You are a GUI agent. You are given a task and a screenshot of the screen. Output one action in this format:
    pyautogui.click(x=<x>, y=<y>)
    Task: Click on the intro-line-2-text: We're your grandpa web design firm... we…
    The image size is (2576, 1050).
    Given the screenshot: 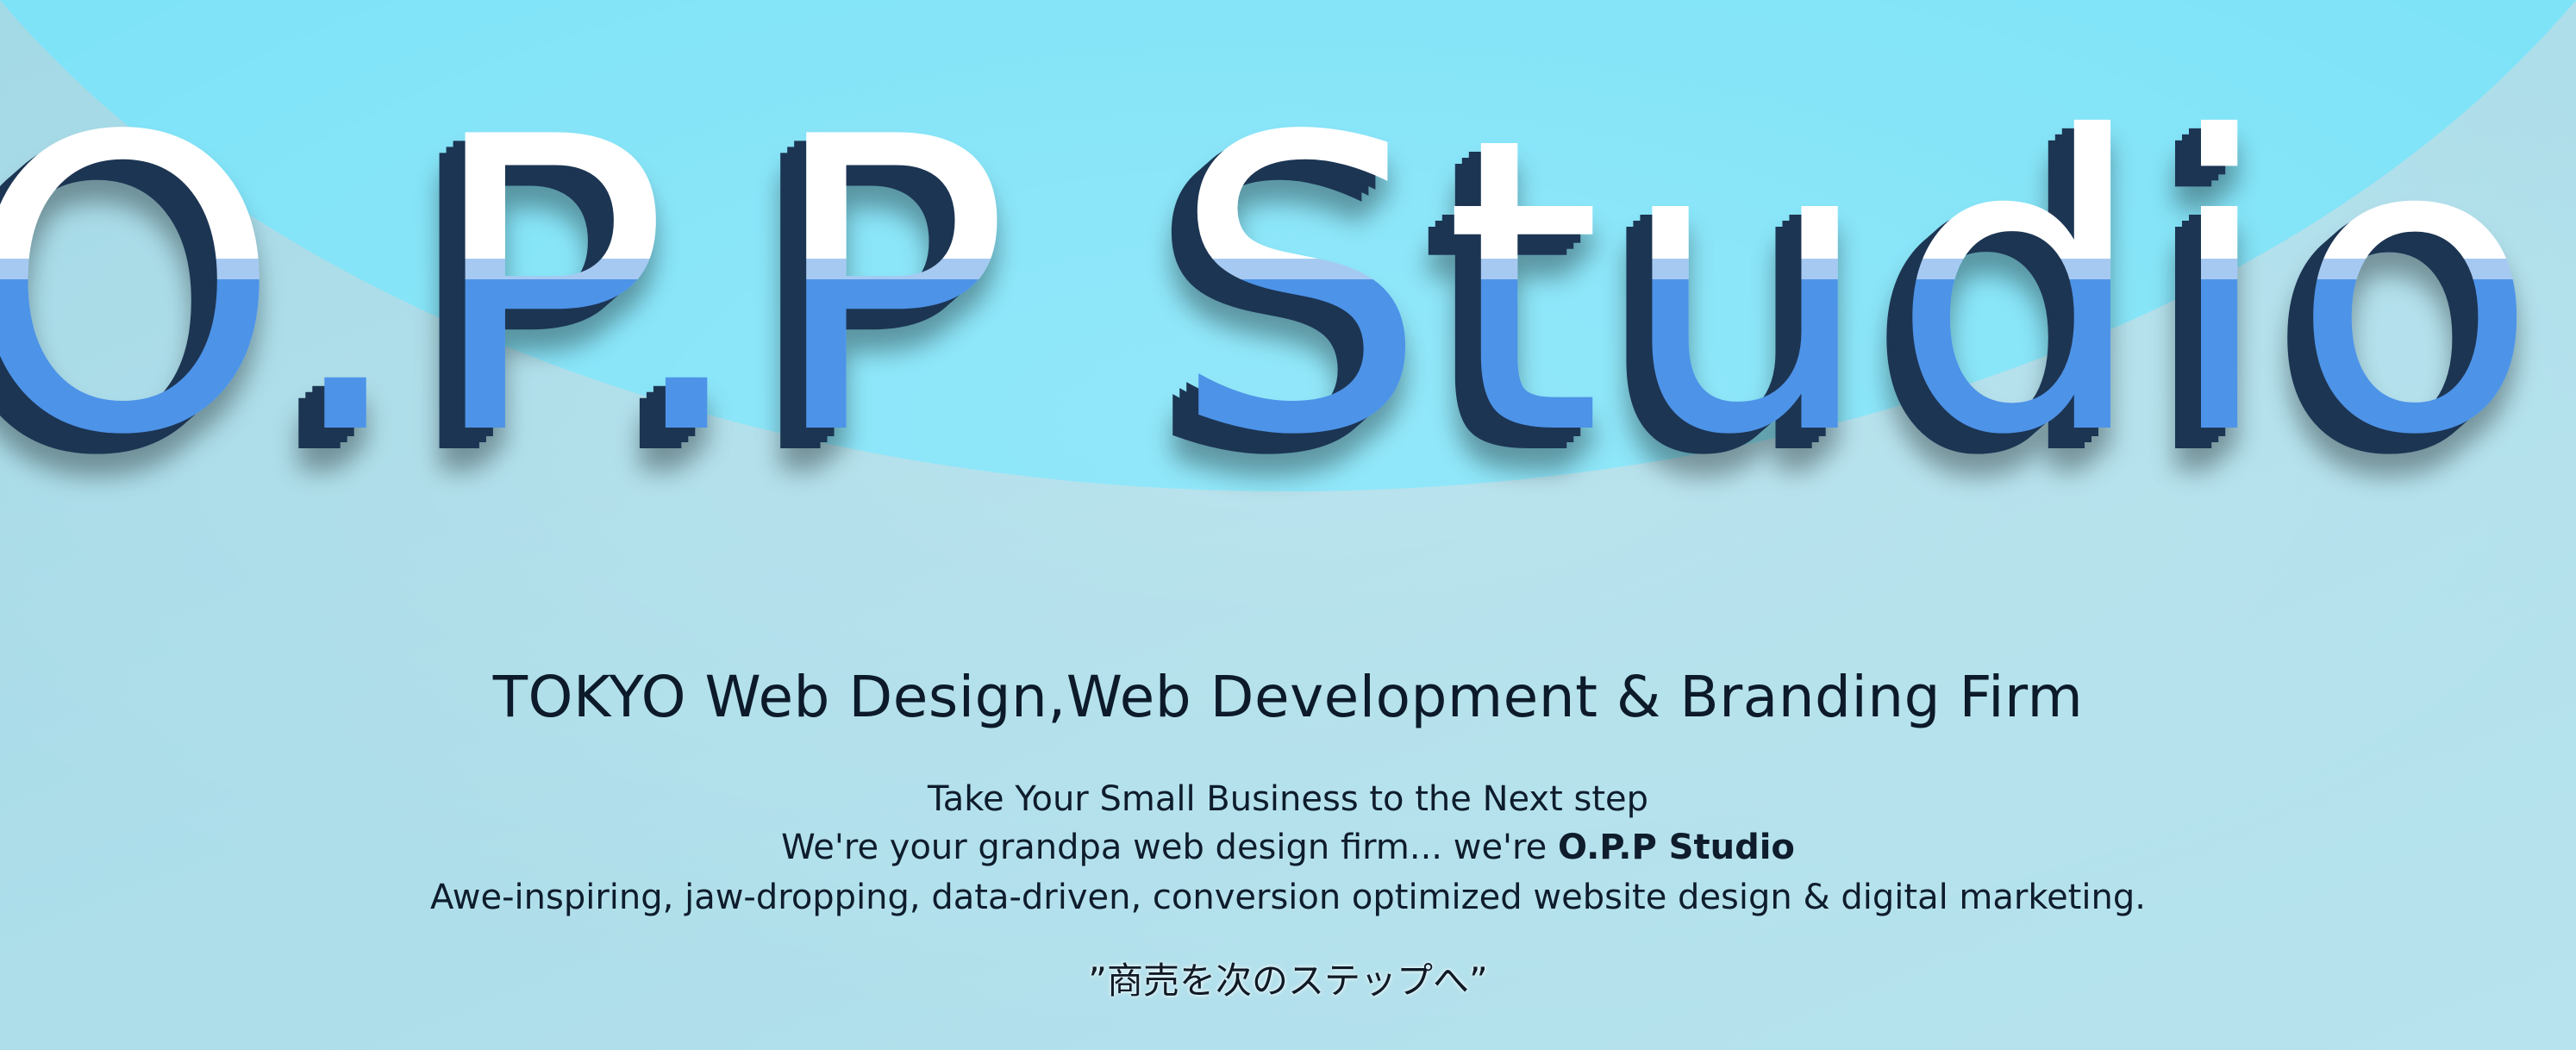 What is the action you would take?
    pyautogui.click(x=1169, y=847)
    